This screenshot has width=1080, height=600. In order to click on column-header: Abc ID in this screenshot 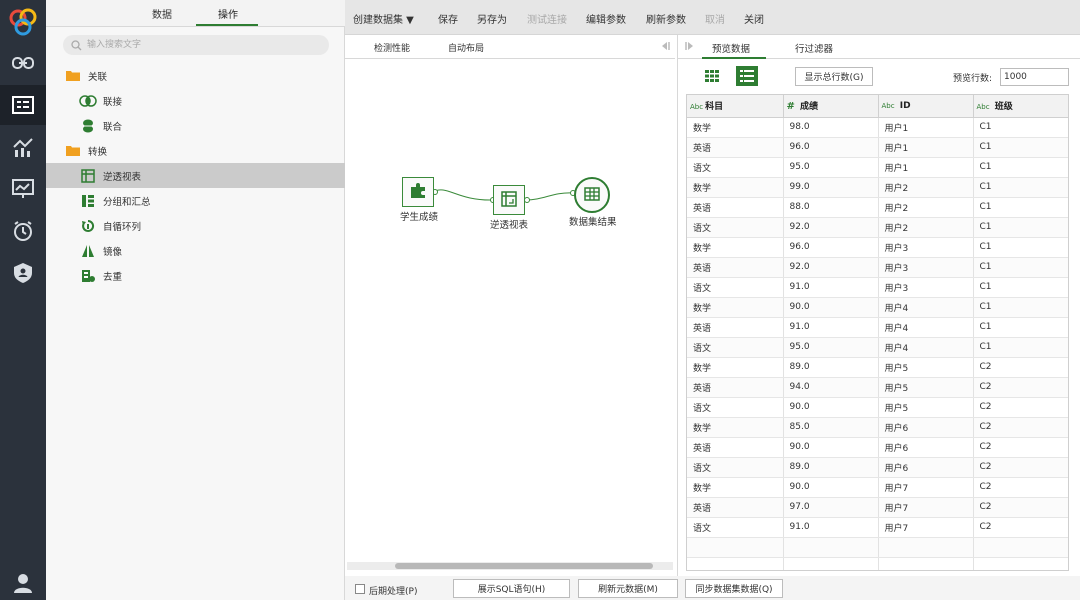, I will do `click(926, 106)`.